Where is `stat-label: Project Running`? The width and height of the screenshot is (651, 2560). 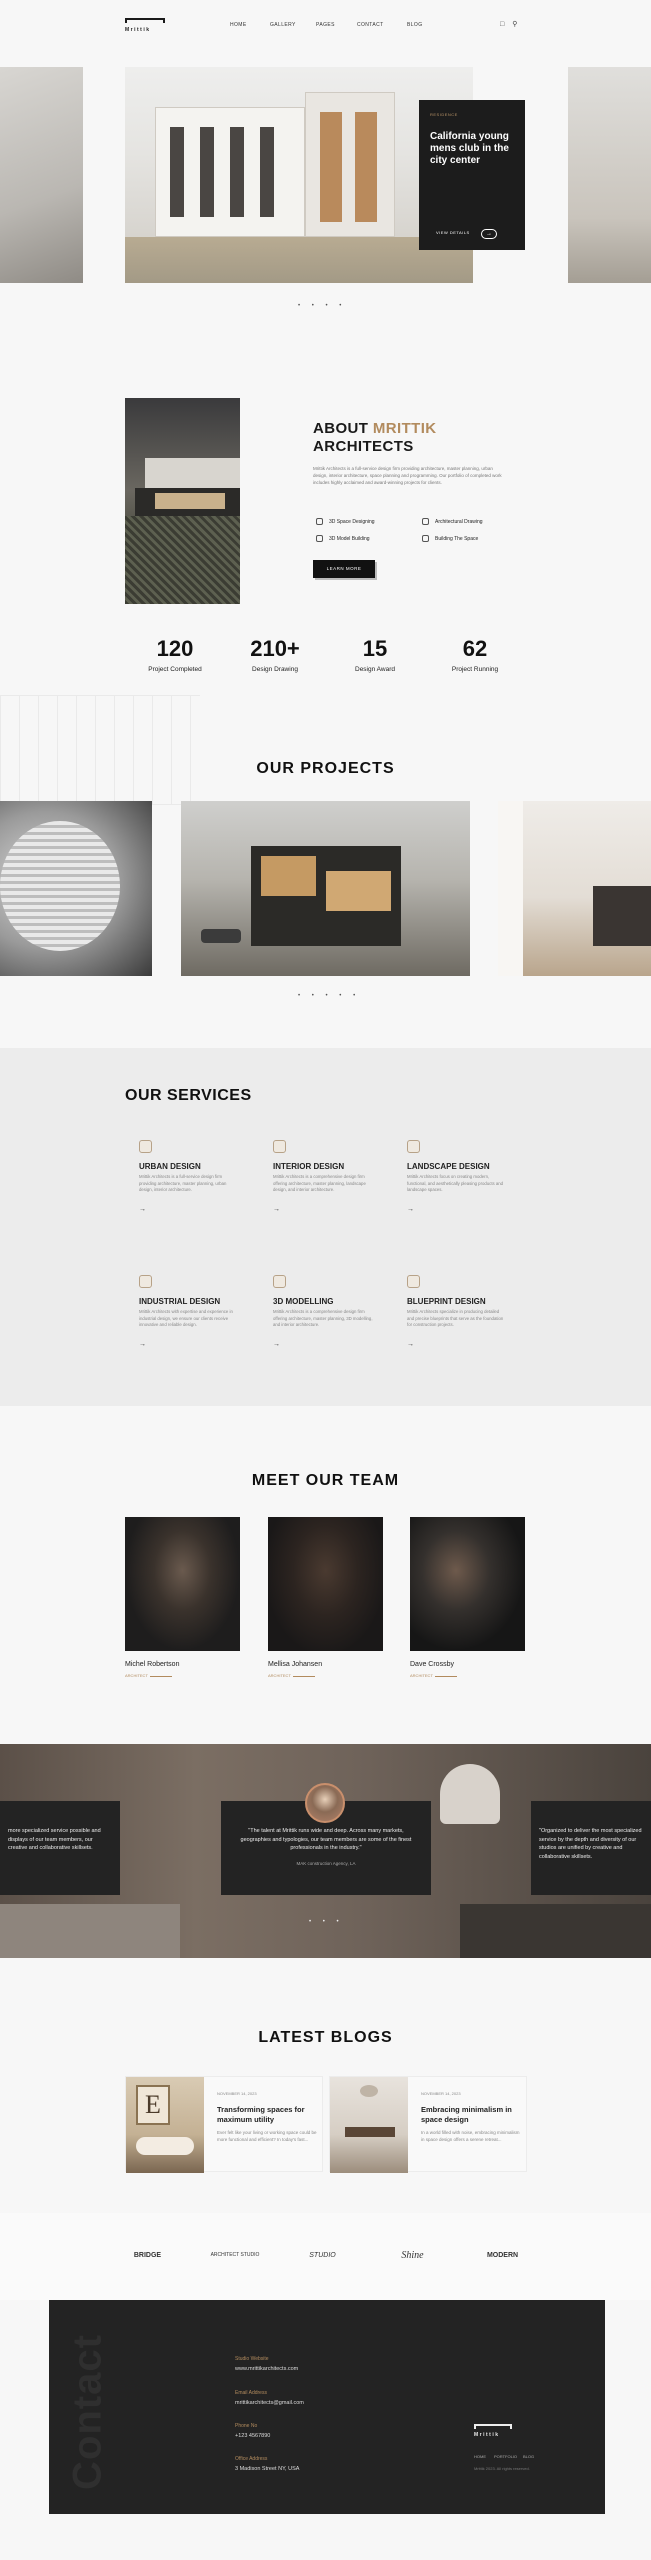
stat-label: Project Running is located at coordinates (475, 669).